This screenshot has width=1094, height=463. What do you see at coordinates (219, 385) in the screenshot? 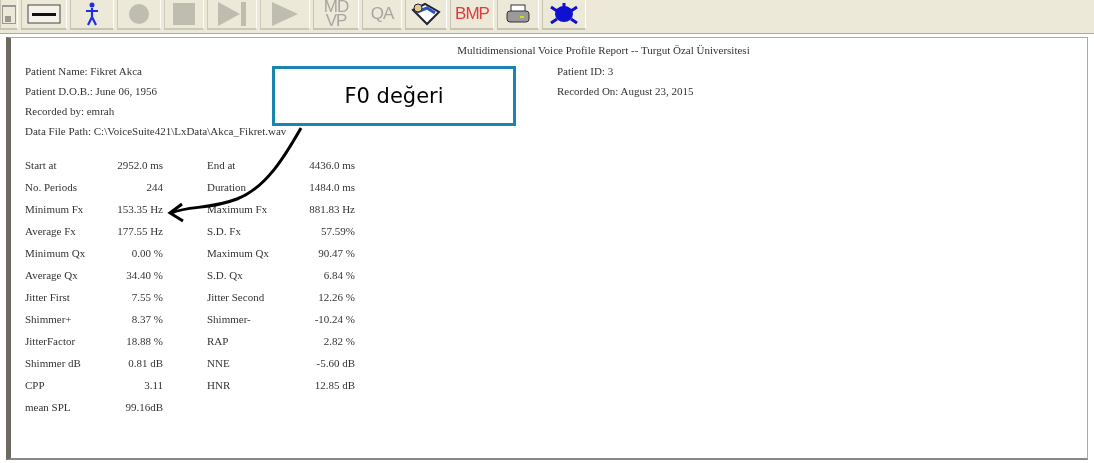
I see `measure-label: HNR` at bounding box center [219, 385].